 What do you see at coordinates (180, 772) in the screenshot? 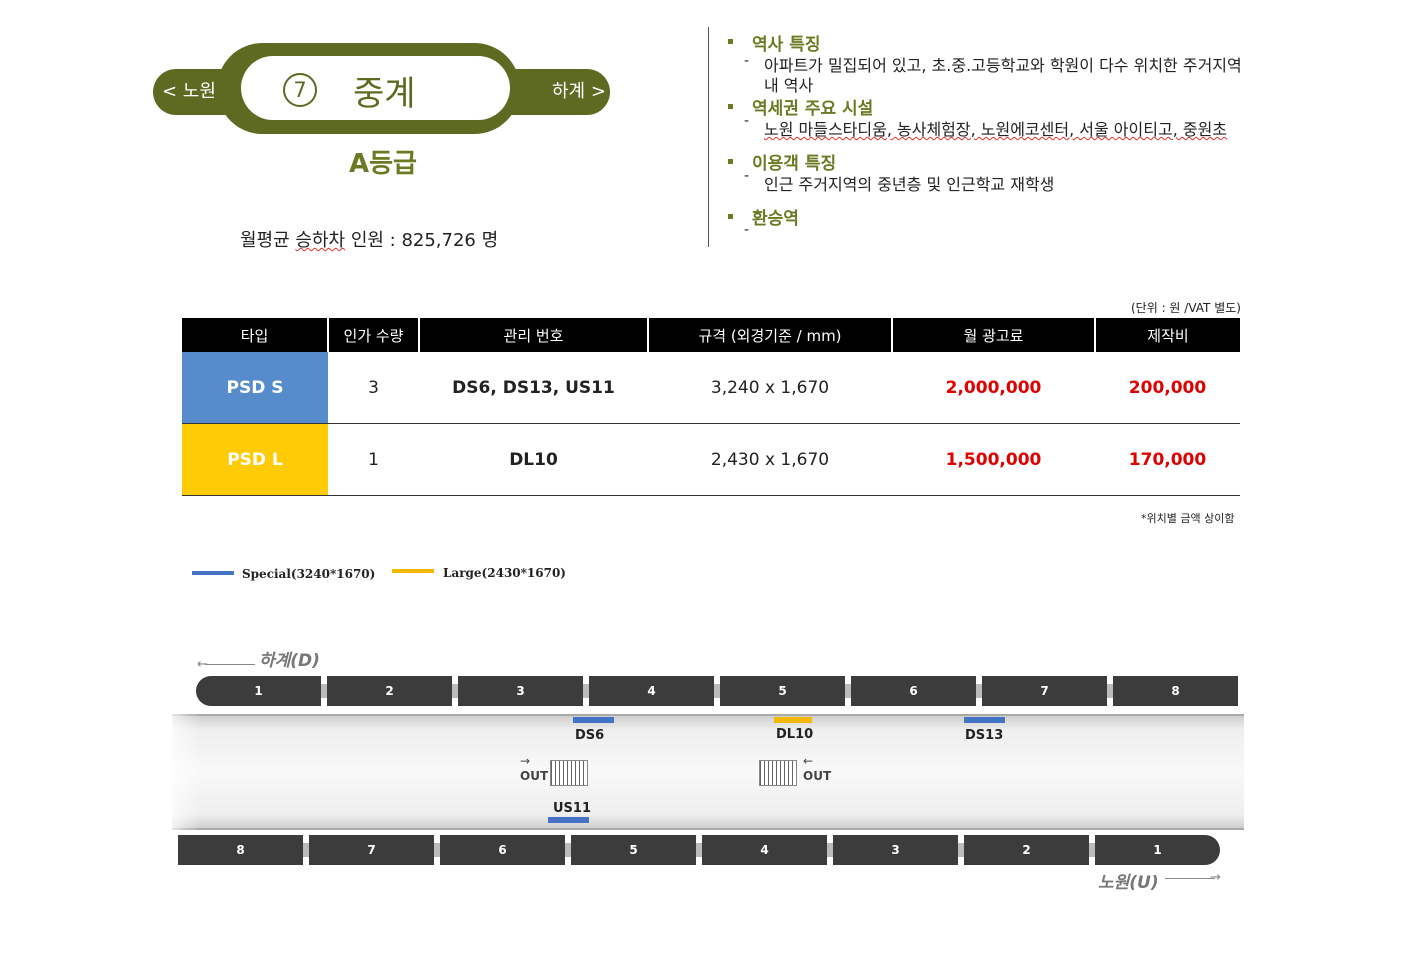
I see `platform-edge` at bounding box center [180, 772].